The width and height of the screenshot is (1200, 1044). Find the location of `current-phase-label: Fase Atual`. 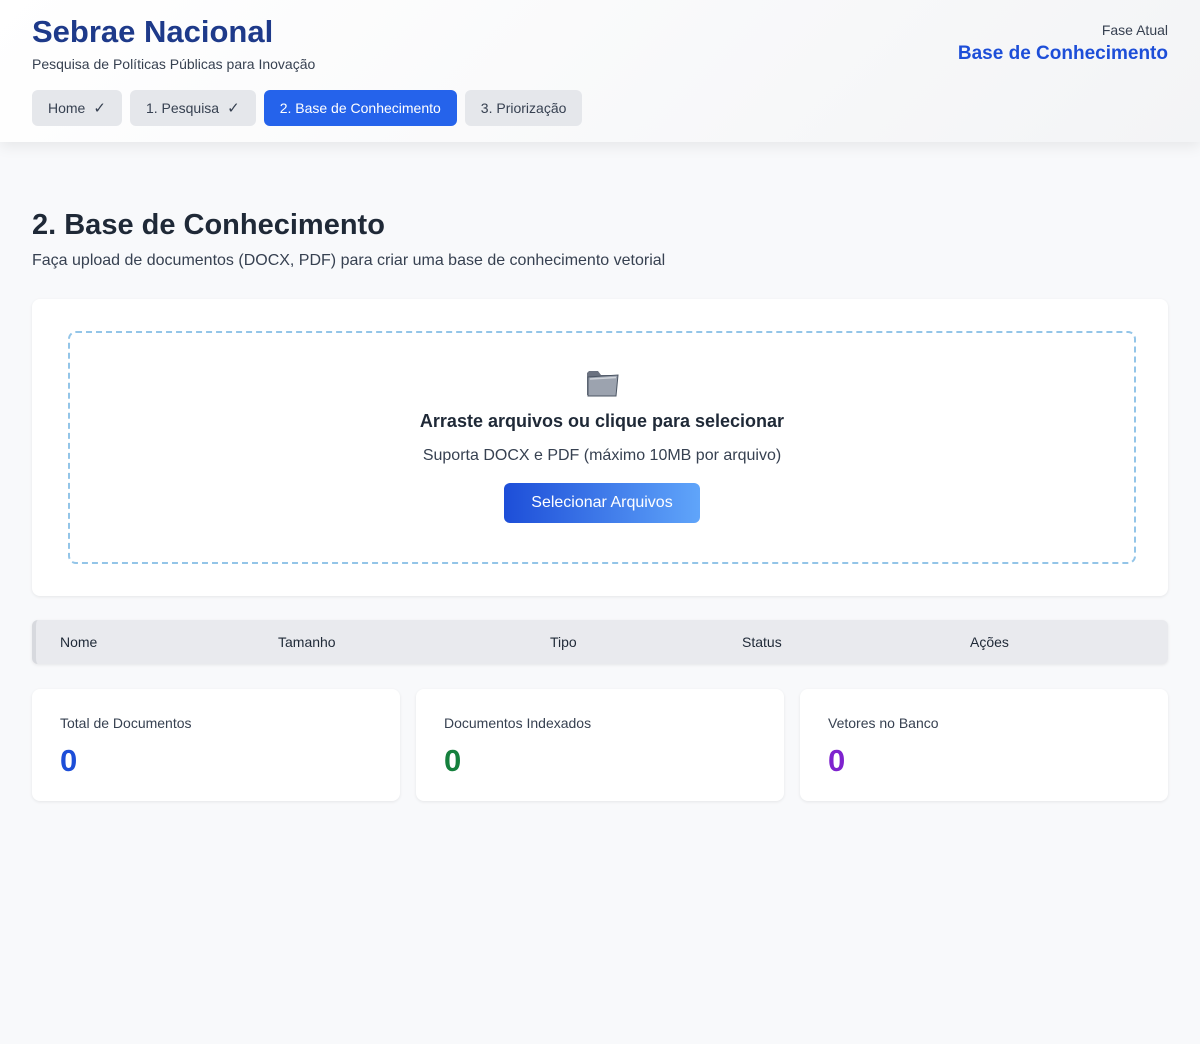

current-phase-label: Fase Atual is located at coordinates (1134, 30).